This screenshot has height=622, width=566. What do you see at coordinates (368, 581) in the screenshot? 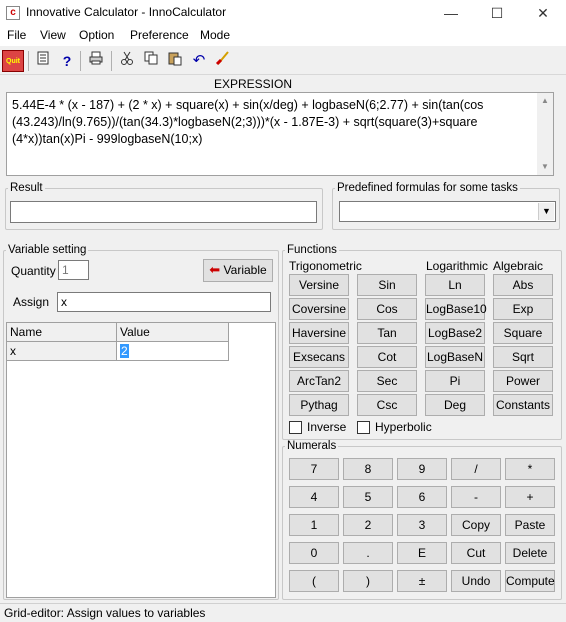
I see `close-paren-button: )` at bounding box center [368, 581].